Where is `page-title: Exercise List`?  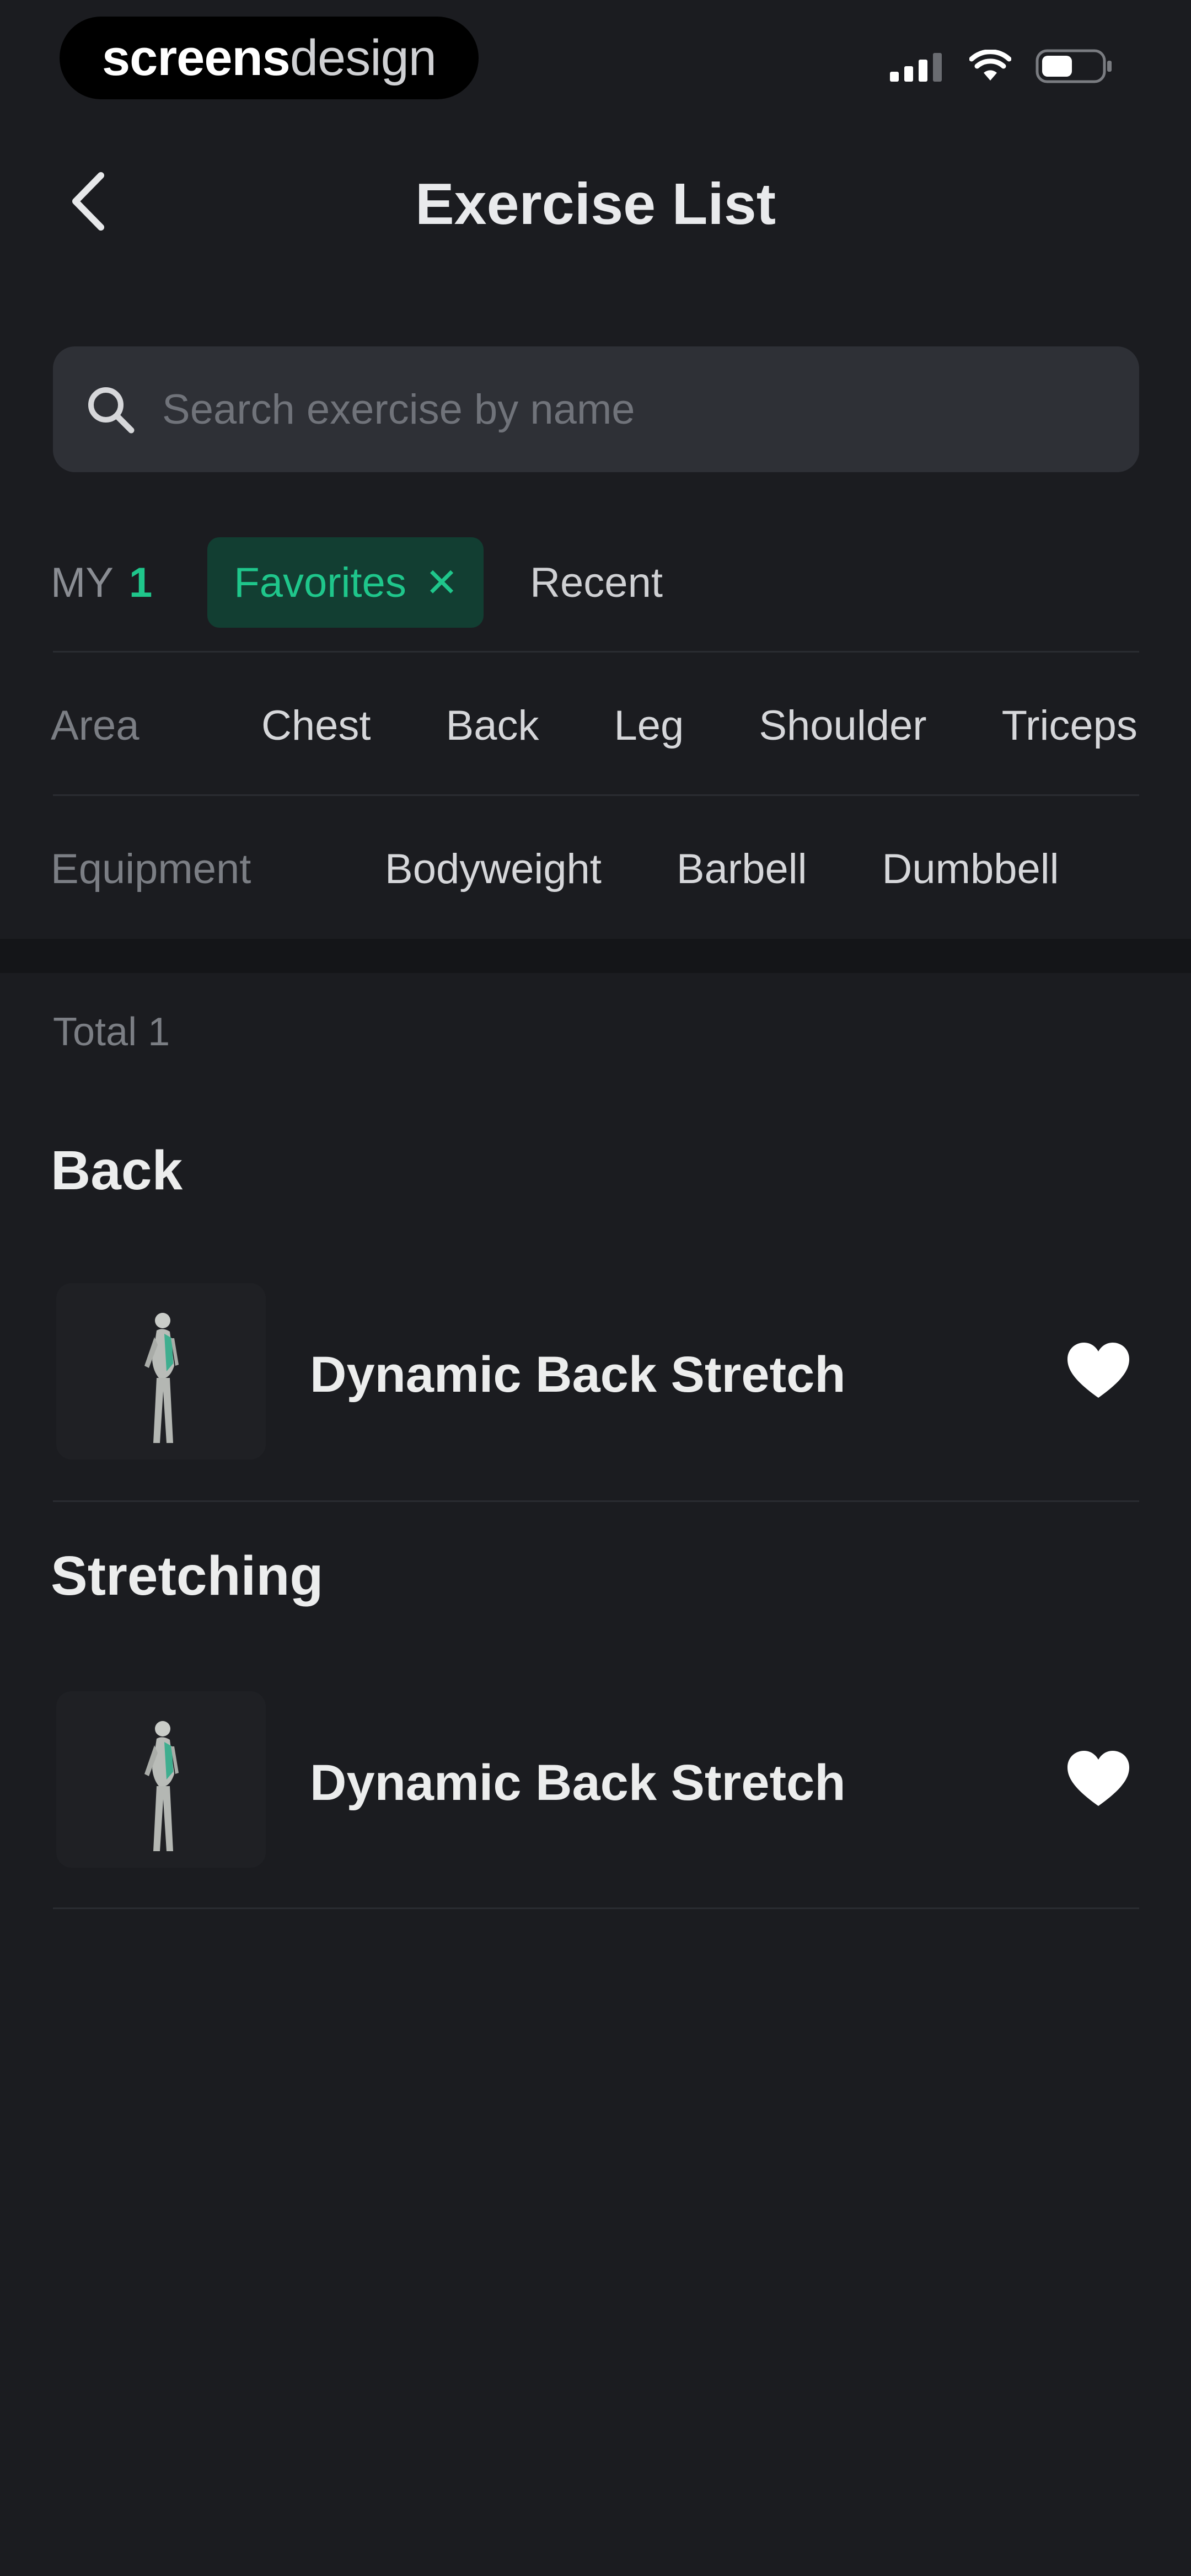 page-title: Exercise List is located at coordinates (595, 204).